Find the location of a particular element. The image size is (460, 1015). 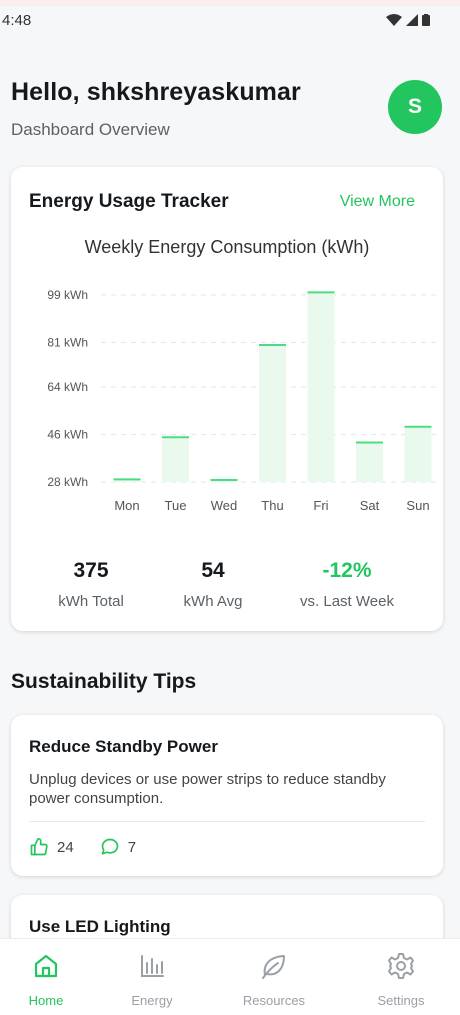

y-tick-label: 46 kWh is located at coordinates (67, 435).